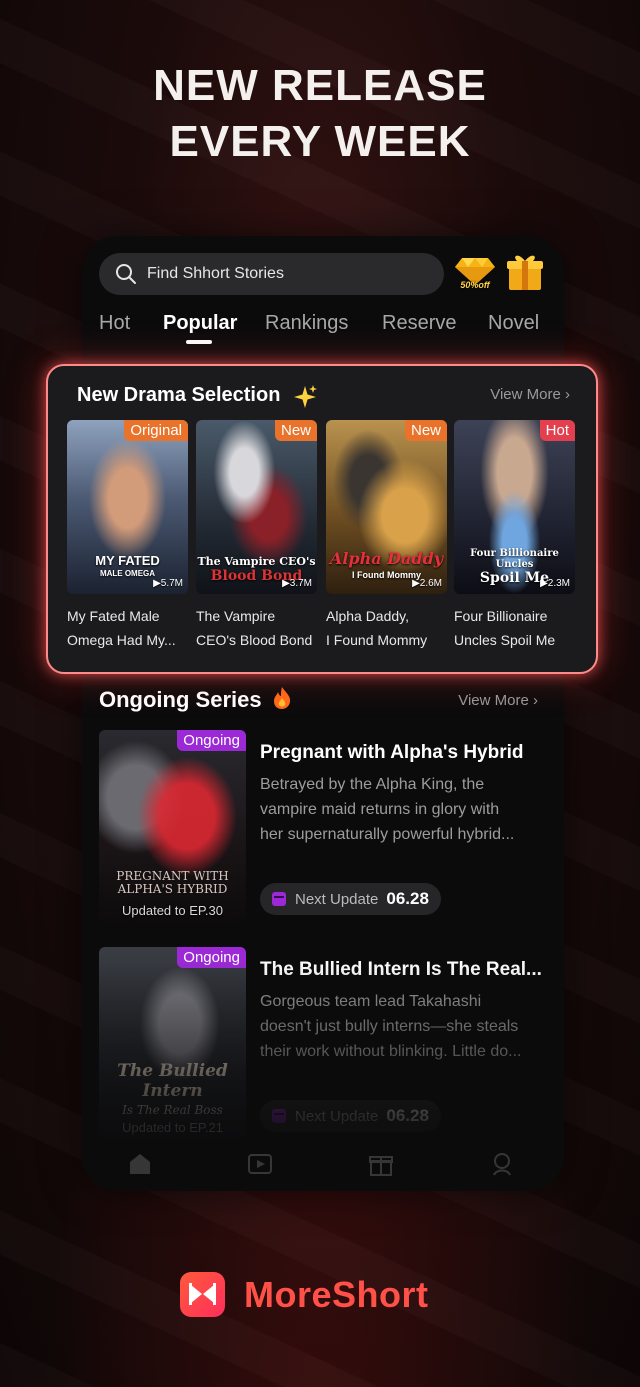 This screenshot has width=640, height=1387. Describe the element at coordinates (430, 583) in the screenshot. I see `view-count-value: 2.6M` at that location.